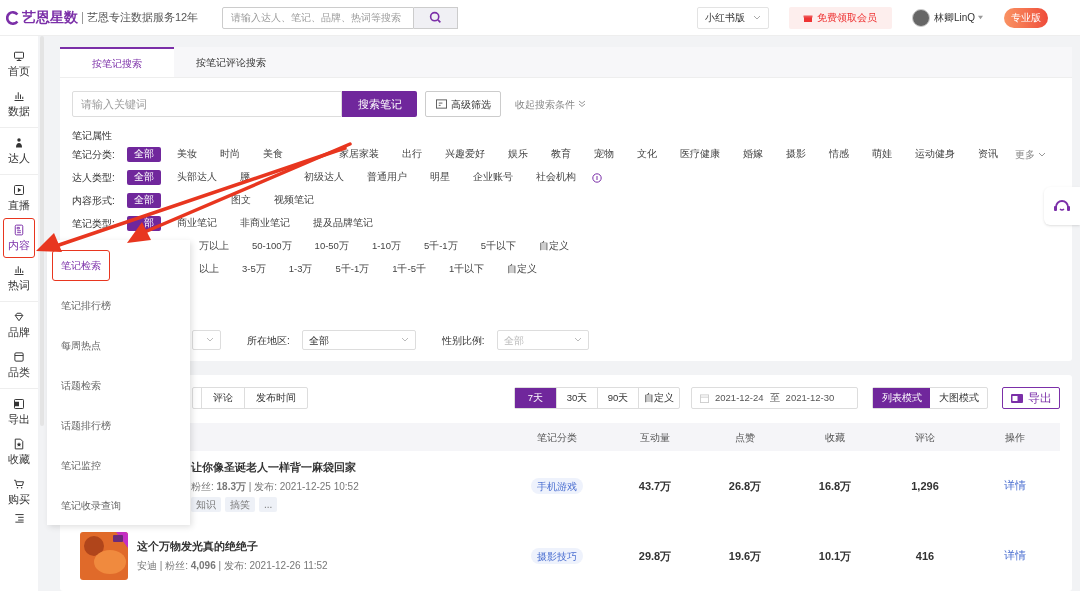 The image size is (1080, 591). Describe the element at coordinates (19, 365) in the screenshot. I see `sidebar-item: 品类` at that location.